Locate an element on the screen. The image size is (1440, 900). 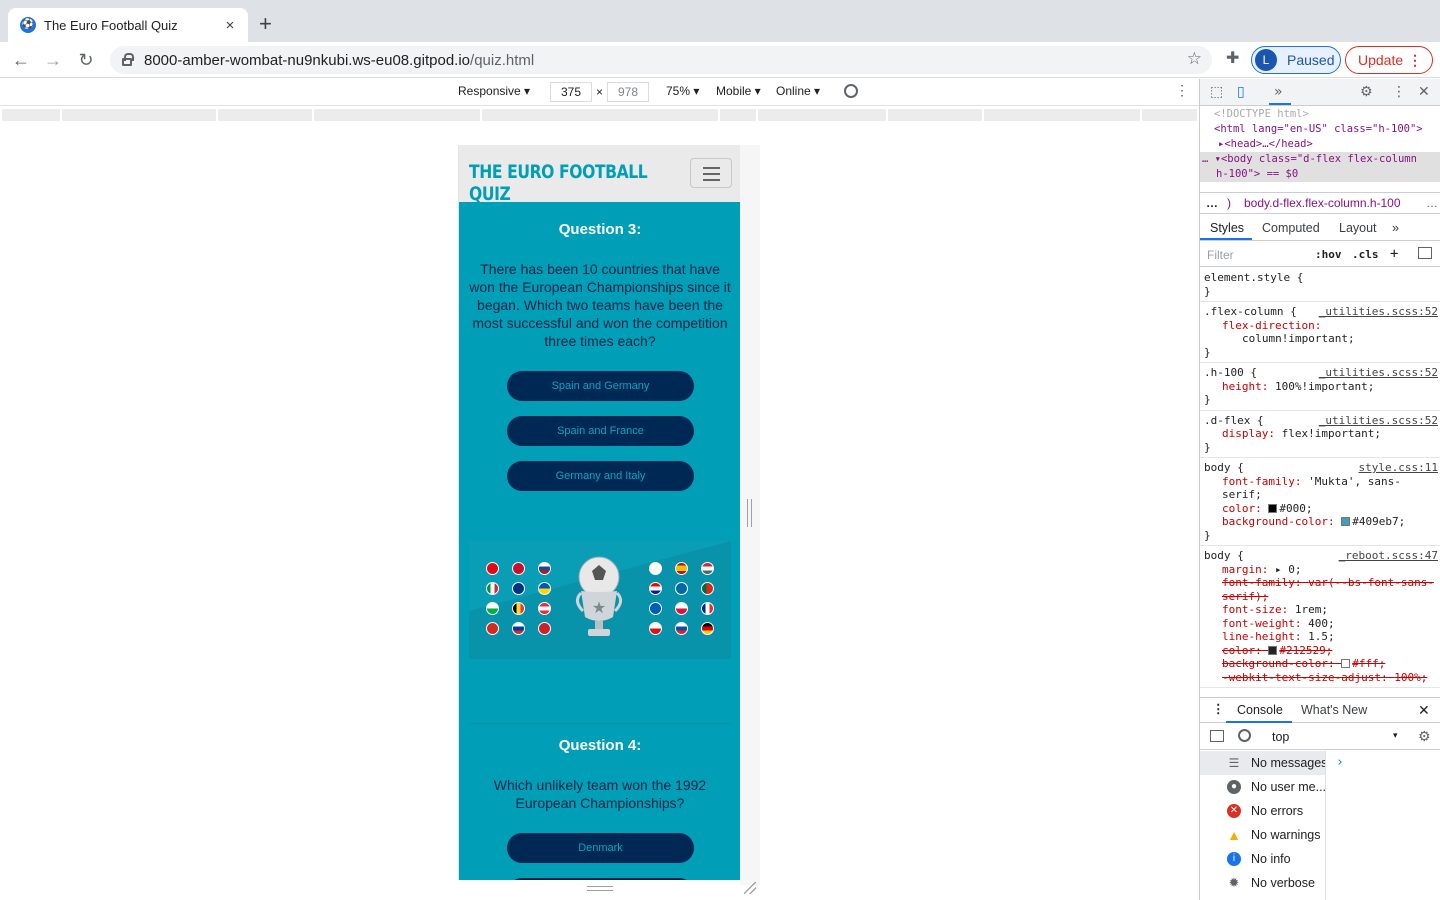
throttling-select: Online ▾ is located at coordinates (798, 91).